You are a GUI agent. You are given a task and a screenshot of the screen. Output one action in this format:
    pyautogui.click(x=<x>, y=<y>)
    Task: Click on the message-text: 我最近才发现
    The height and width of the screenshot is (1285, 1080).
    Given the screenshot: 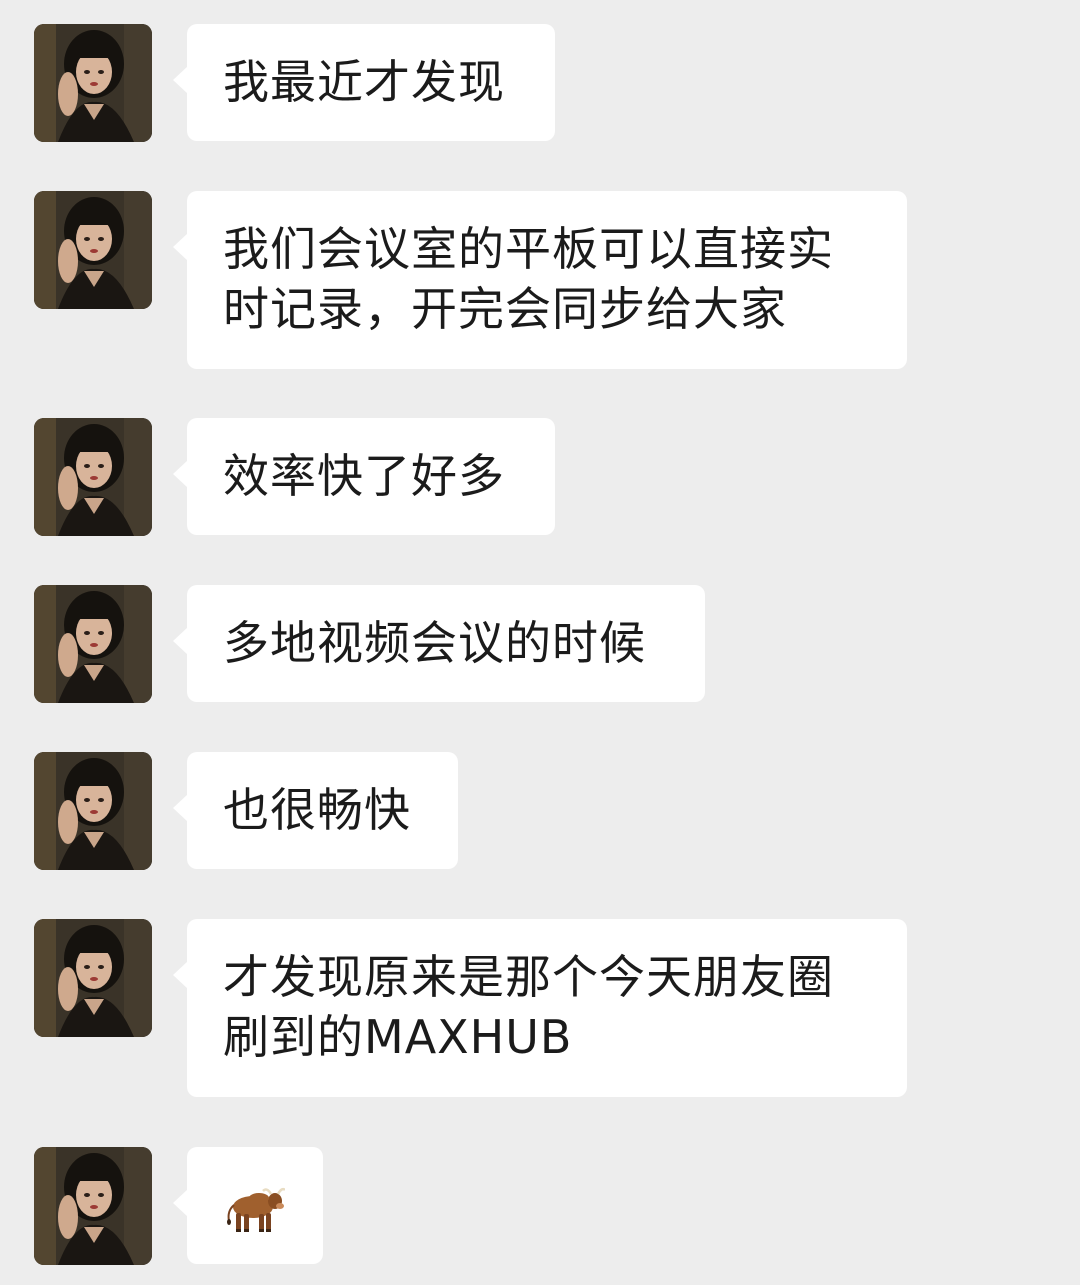 What is the action you would take?
    pyautogui.click(x=364, y=82)
    